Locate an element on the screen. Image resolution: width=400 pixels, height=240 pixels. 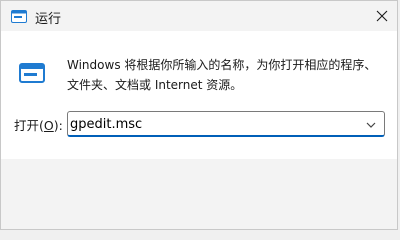
title-bar: 运行 is located at coordinates (199, 16).